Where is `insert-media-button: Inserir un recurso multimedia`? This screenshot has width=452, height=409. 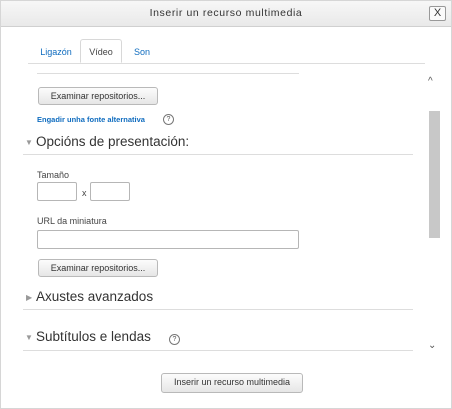
insert-media-button: Inserir un recurso multimedia is located at coordinates (232, 383).